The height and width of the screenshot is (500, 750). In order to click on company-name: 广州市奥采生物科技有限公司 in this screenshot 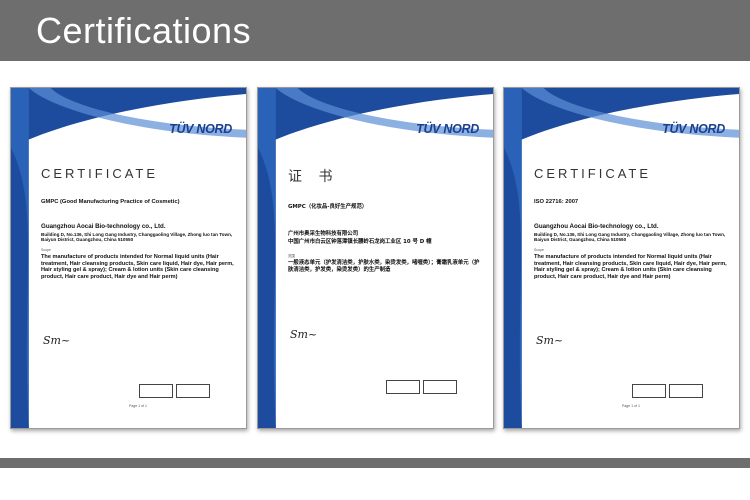, I will do `click(323, 234)`.